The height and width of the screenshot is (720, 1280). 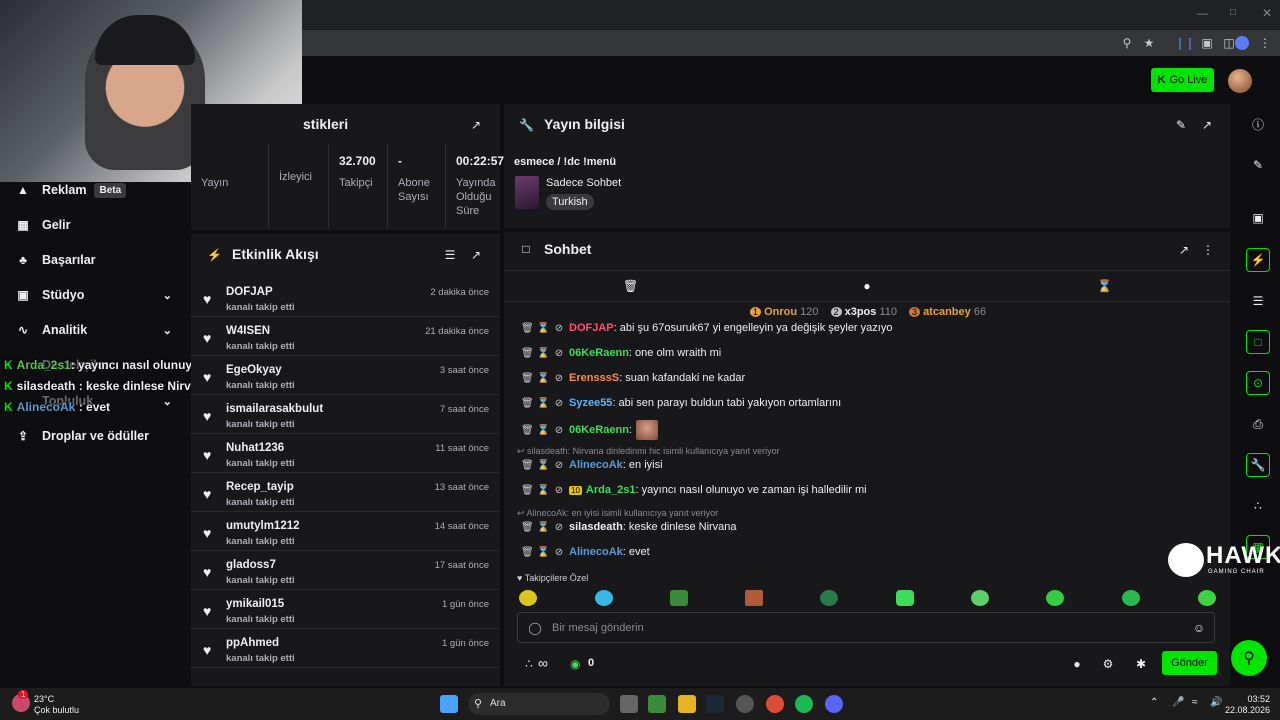 I want to click on wrench-icon: 🔧, so click(x=1258, y=465).